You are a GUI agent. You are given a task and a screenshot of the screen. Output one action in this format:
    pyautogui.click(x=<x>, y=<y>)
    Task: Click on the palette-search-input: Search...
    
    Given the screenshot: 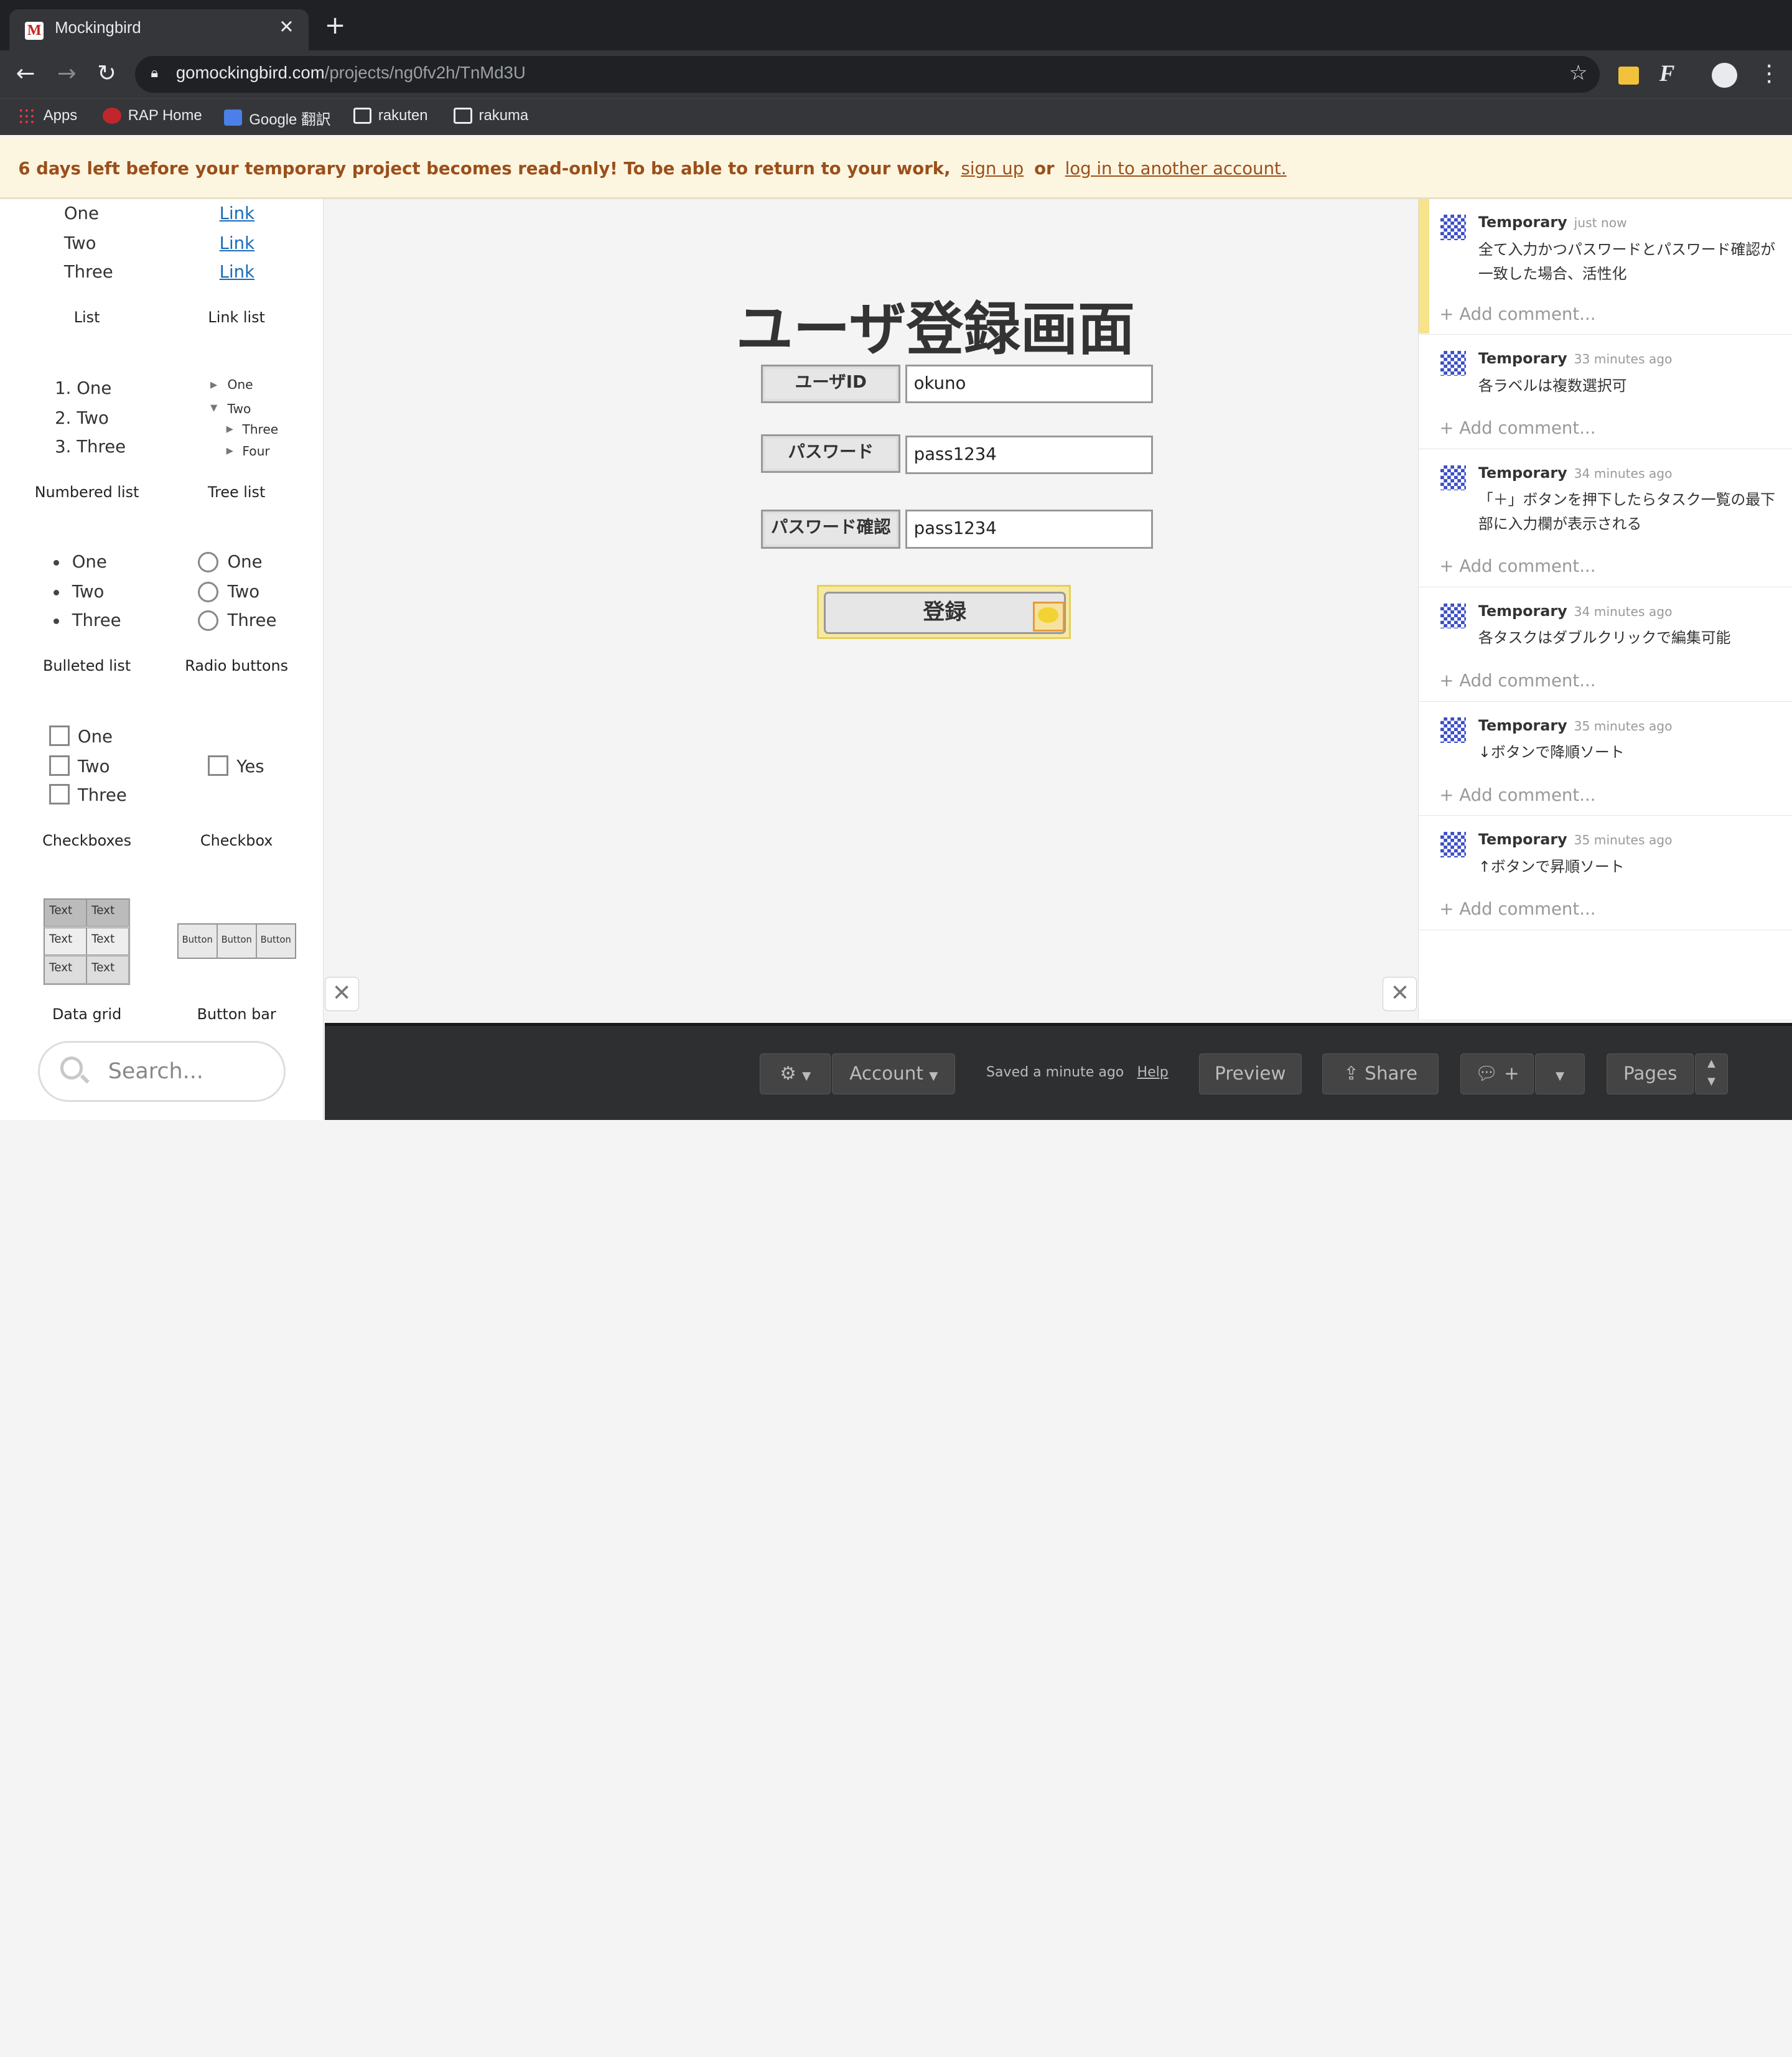 What is the action you would take?
    pyautogui.click(x=161, y=1071)
    